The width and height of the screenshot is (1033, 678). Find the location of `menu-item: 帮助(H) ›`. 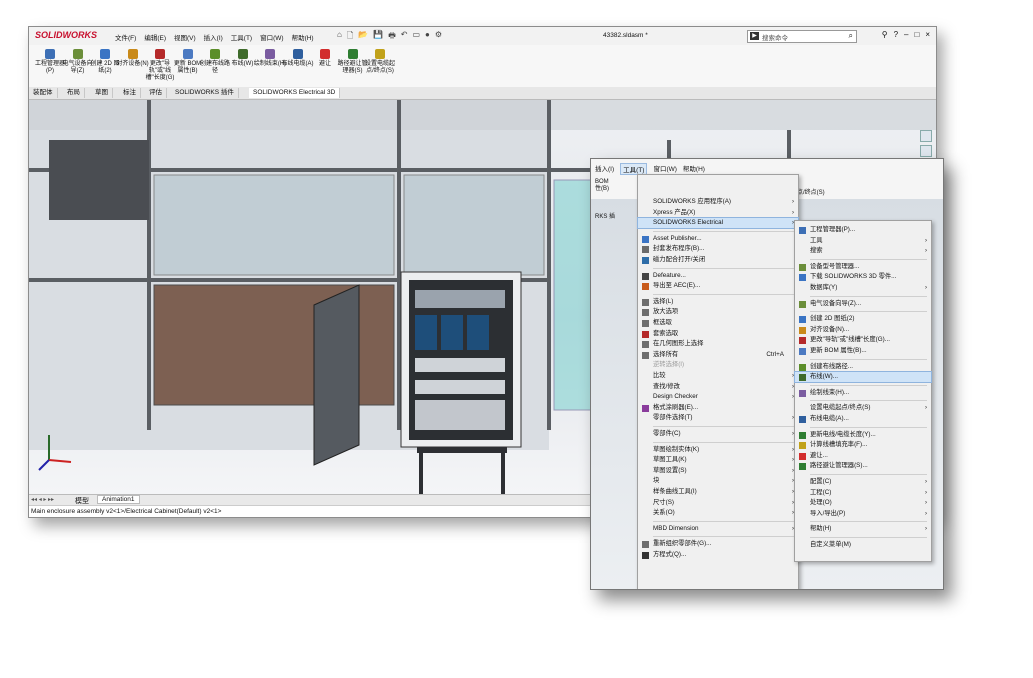

menu-item: 帮助(H) › is located at coordinates (863, 529).